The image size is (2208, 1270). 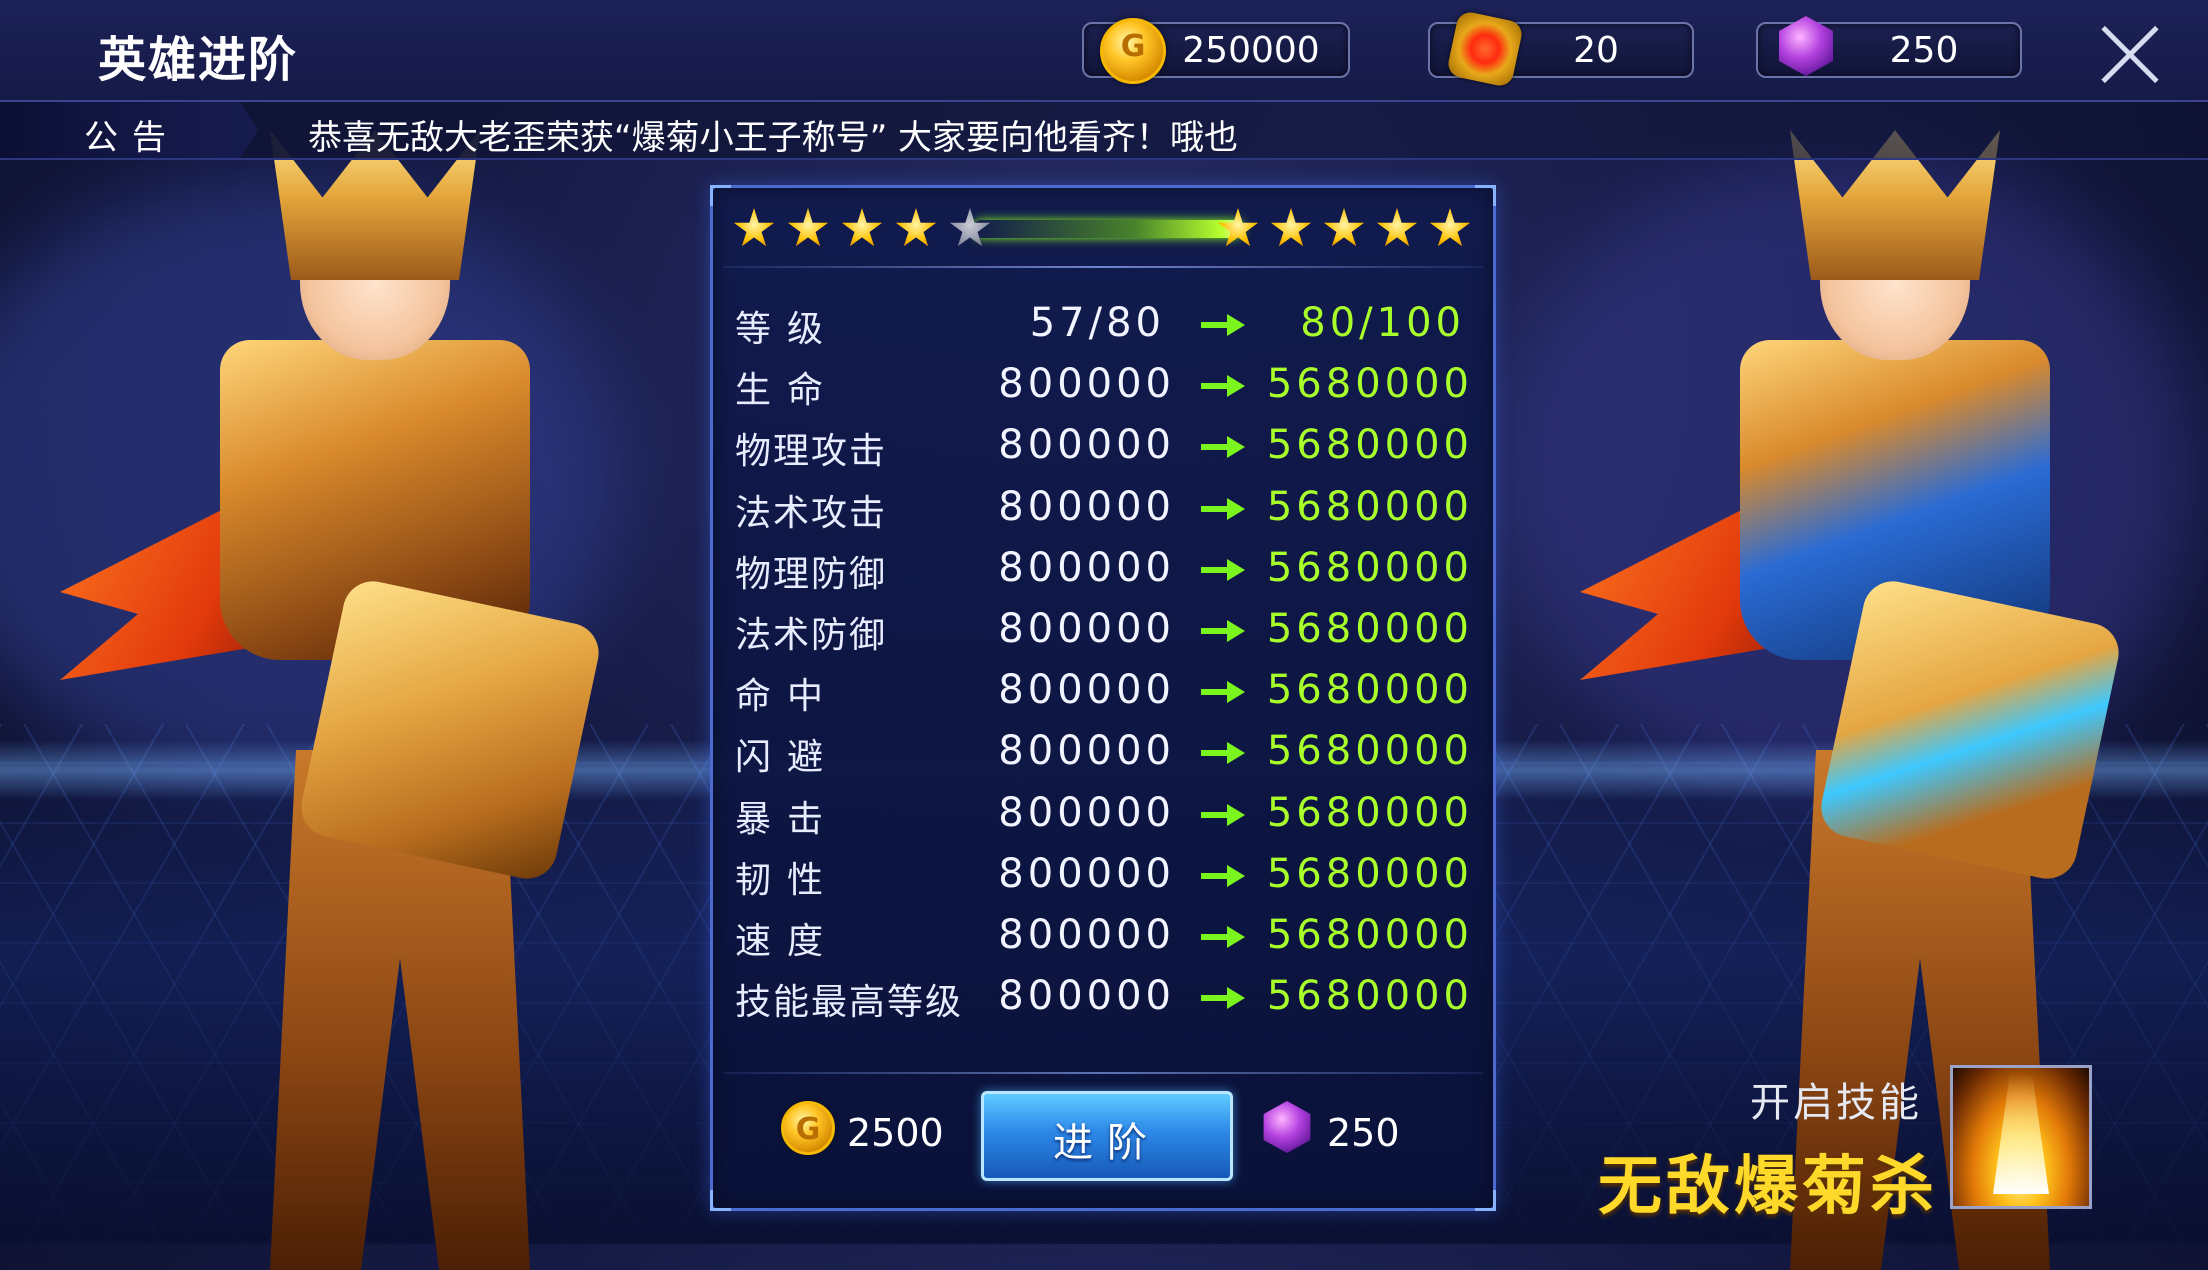 What do you see at coordinates (1924, 50) in the screenshot?
I see `gem-value: 250` at bounding box center [1924, 50].